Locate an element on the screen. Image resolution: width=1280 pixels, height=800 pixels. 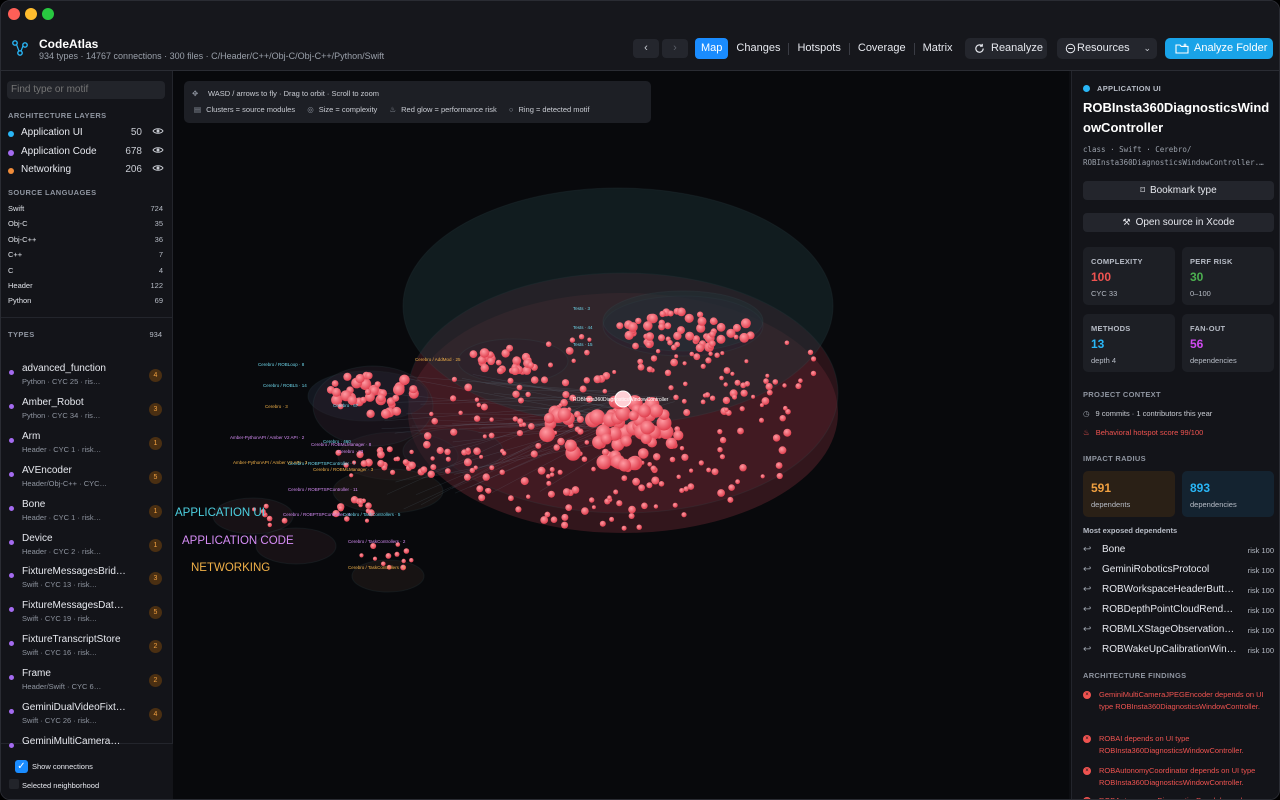
tab-changes: Changes is located at coordinates (758, 48).